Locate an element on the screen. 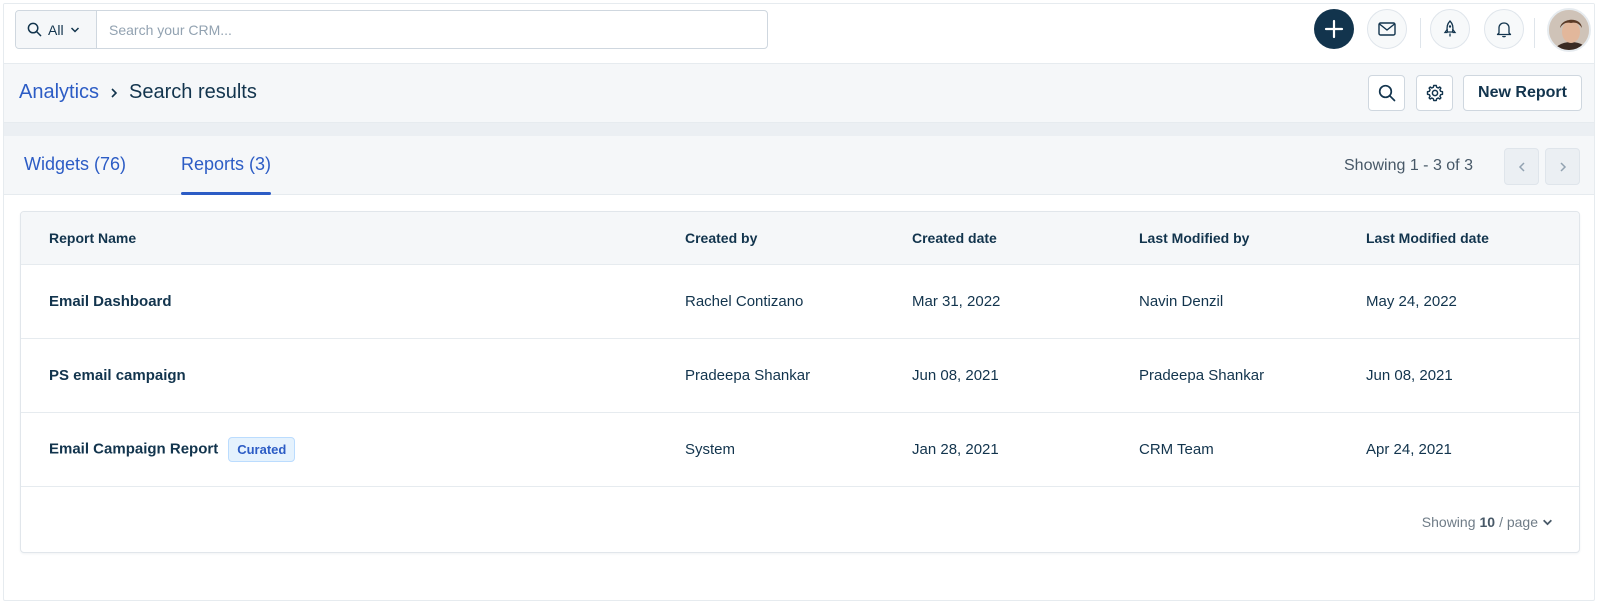 The image size is (1600, 605). global-search: All is located at coordinates (391, 29).